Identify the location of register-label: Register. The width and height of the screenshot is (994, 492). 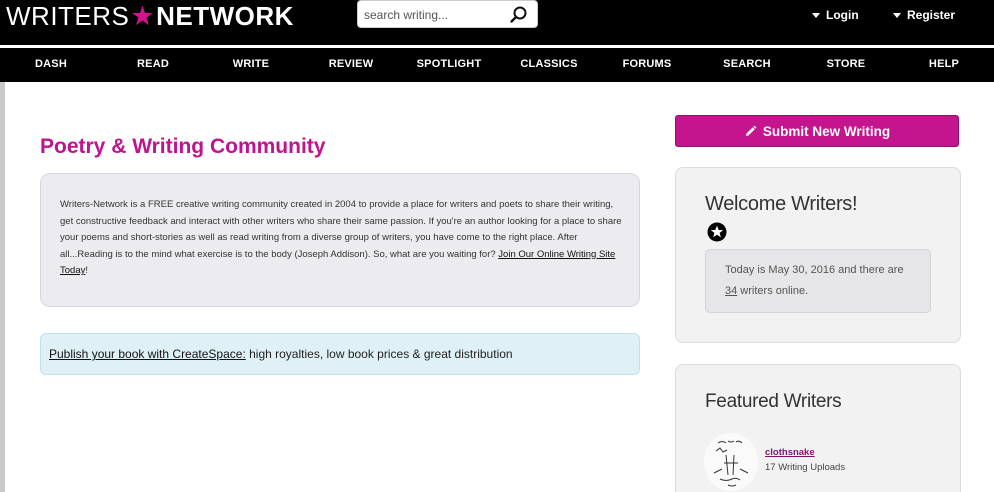
(931, 15).